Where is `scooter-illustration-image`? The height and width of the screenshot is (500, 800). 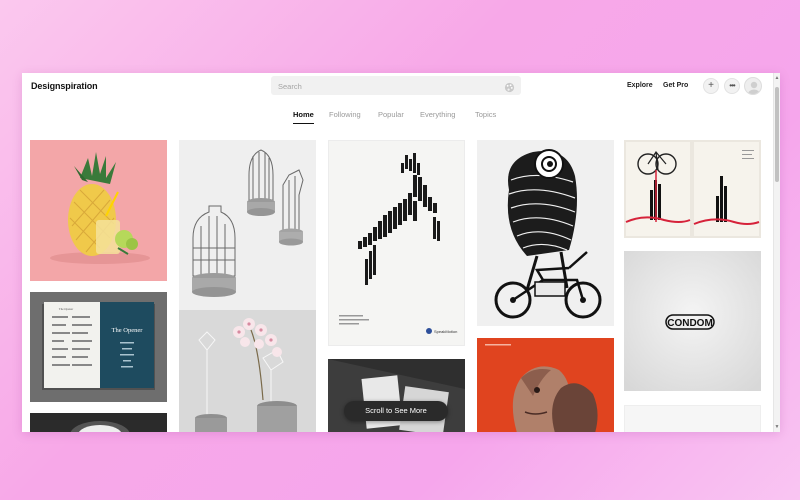
scooter-illustration-image is located at coordinates (545, 233).